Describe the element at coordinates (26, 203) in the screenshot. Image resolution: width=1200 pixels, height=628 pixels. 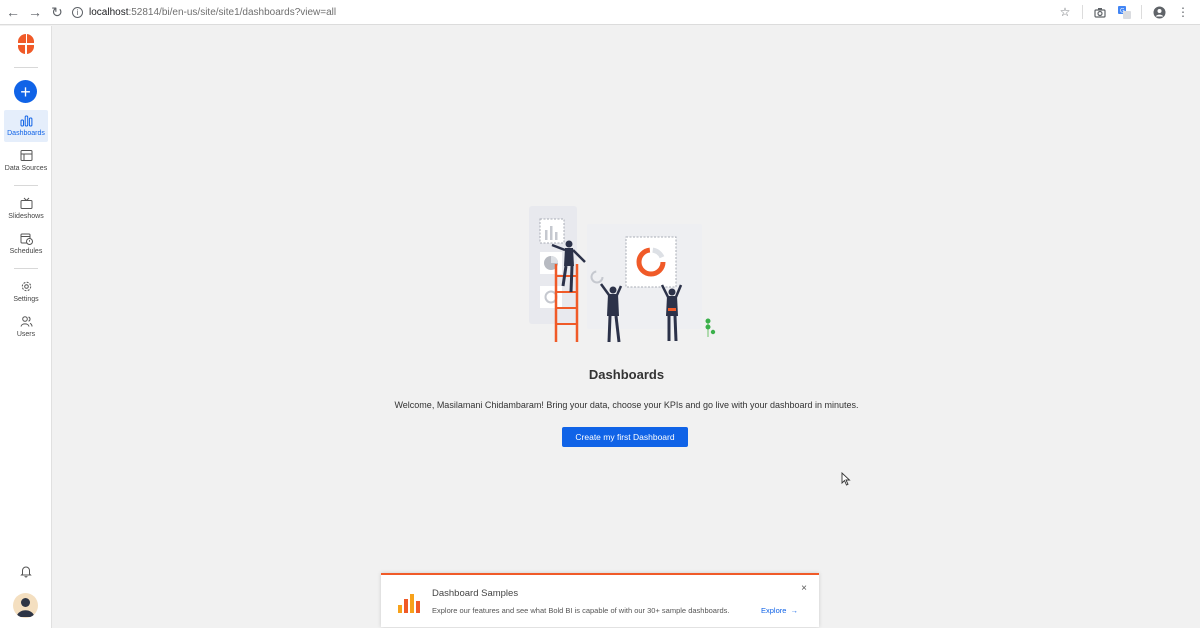
I see `tv-icon` at that location.